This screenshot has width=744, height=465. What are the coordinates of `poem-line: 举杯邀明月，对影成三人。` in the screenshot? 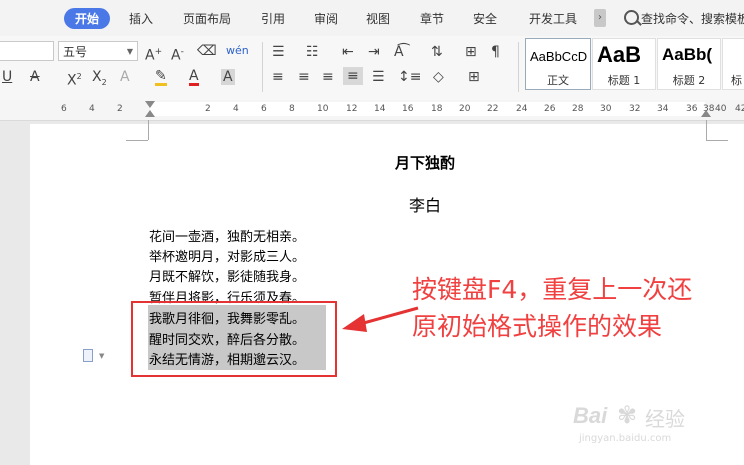 It's located at (227, 255).